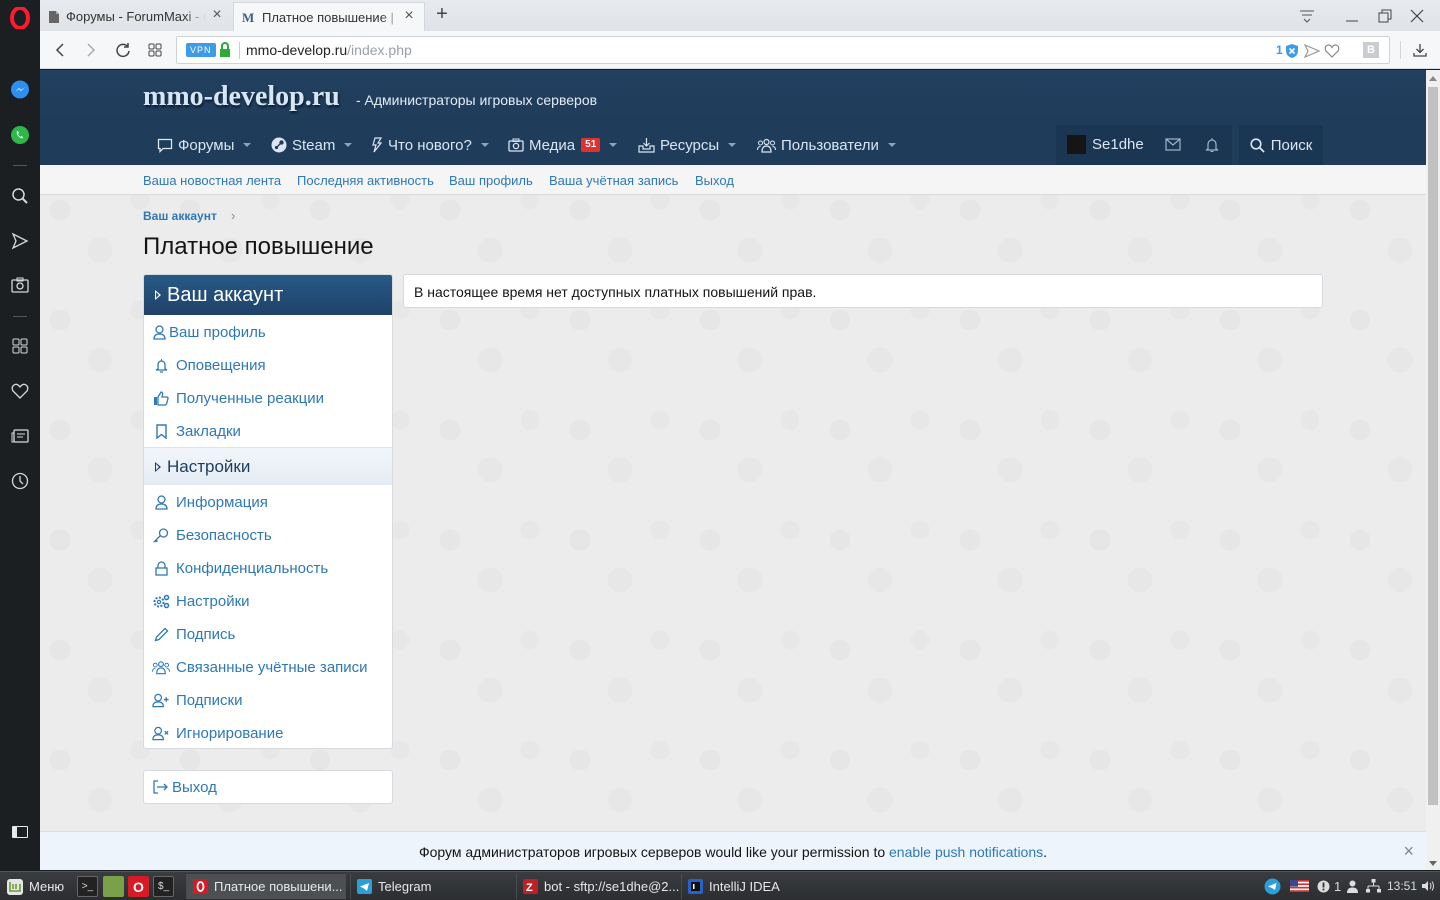 This screenshot has height=900, width=1440. What do you see at coordinates (714, 180) in the screenshot?
I see `sub-nav-logout: Выход` at bounding box center [714, 180].